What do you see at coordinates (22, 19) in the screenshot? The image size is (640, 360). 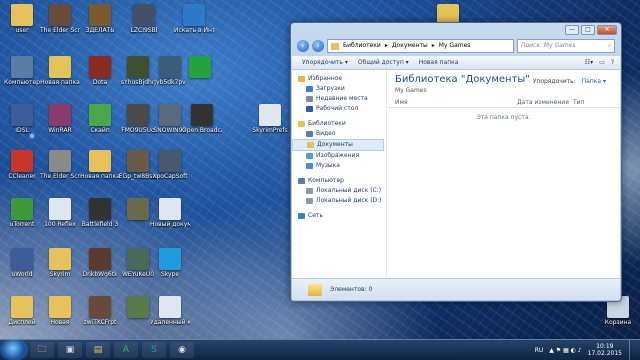 I see `desktop-icon: user` at bounding box center [22, 19].